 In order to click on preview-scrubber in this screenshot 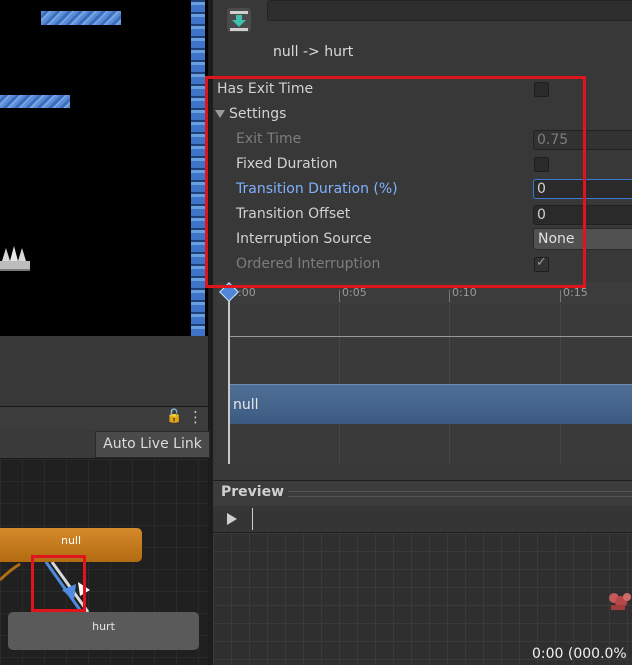, I will do `click(252, 519)`.